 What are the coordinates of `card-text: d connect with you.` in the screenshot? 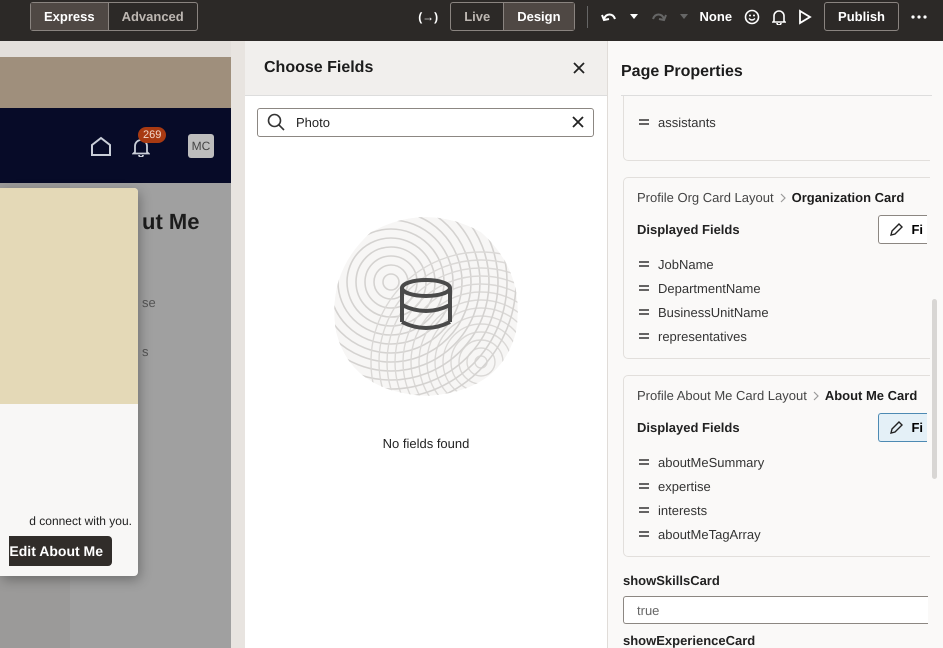 It's located at (80, 521).